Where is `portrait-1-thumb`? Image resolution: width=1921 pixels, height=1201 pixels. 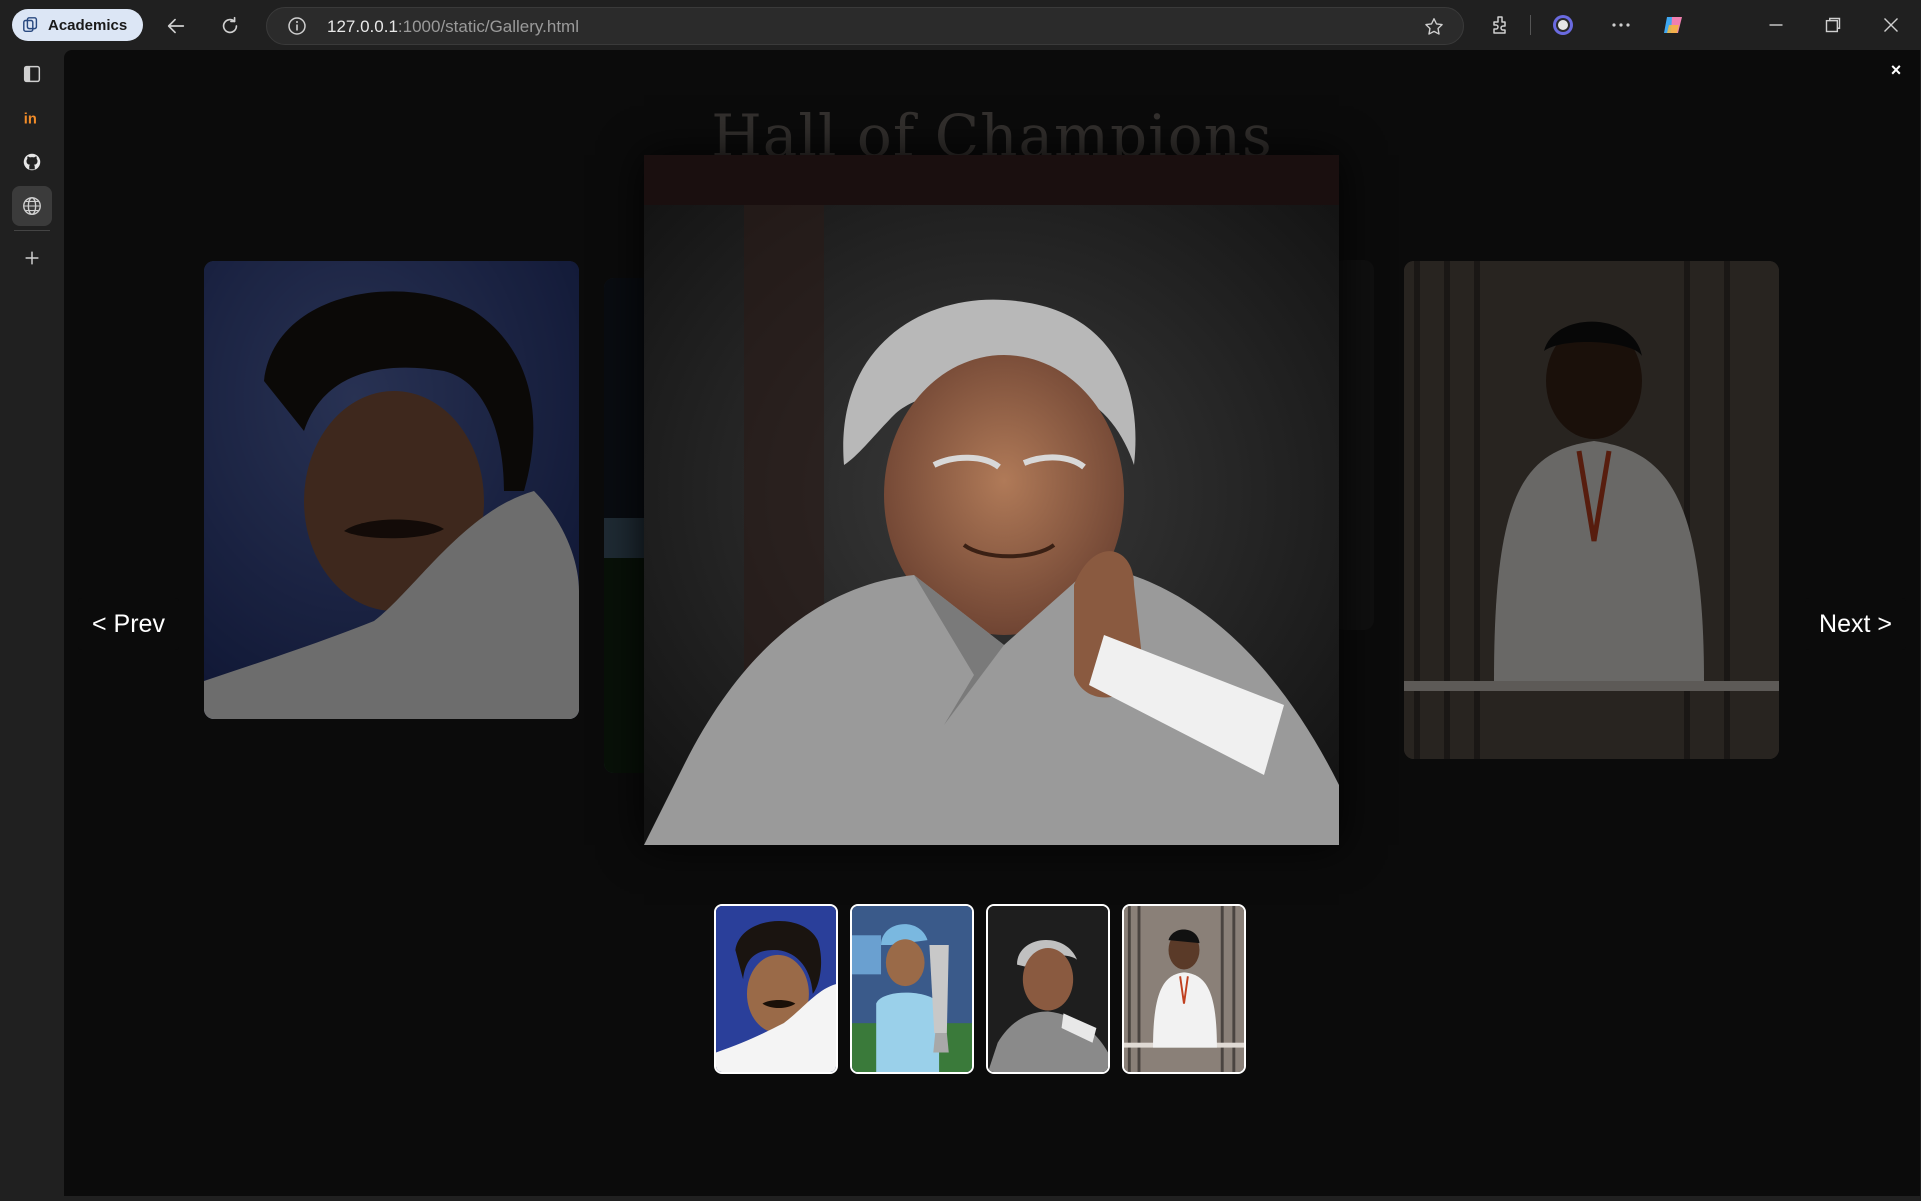
portrait-1-thumb is located at coordinates (776, 989).